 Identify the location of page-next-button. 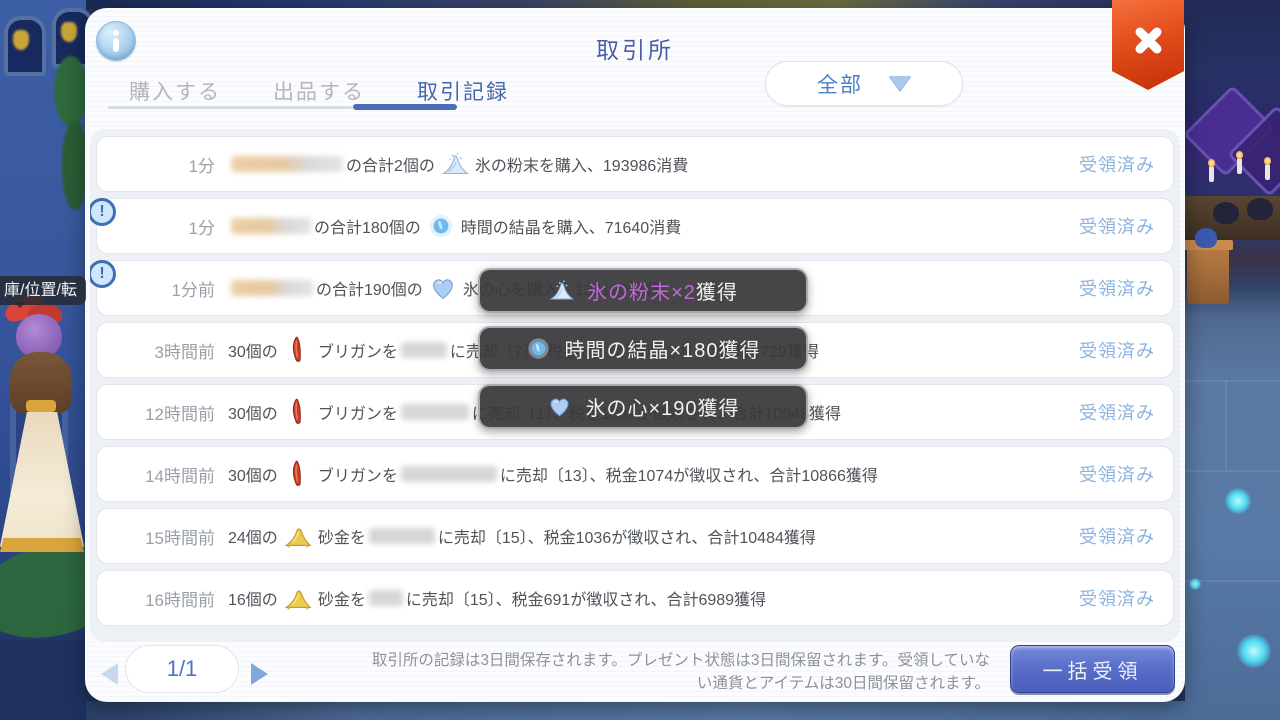
(259, 674).